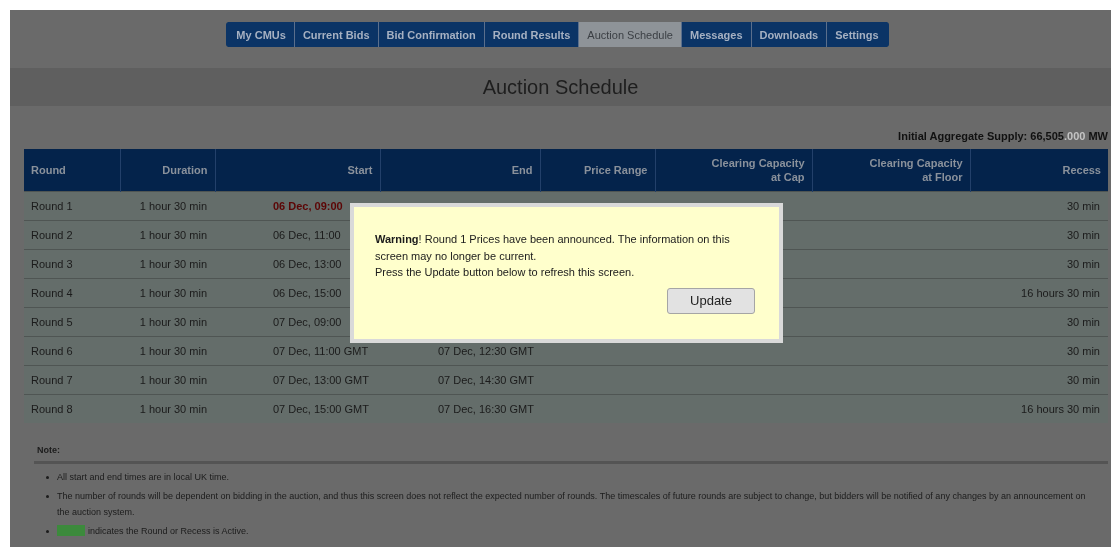 The image size is (1111, 547). I want to click on column-header: Round, so click(72, 170).